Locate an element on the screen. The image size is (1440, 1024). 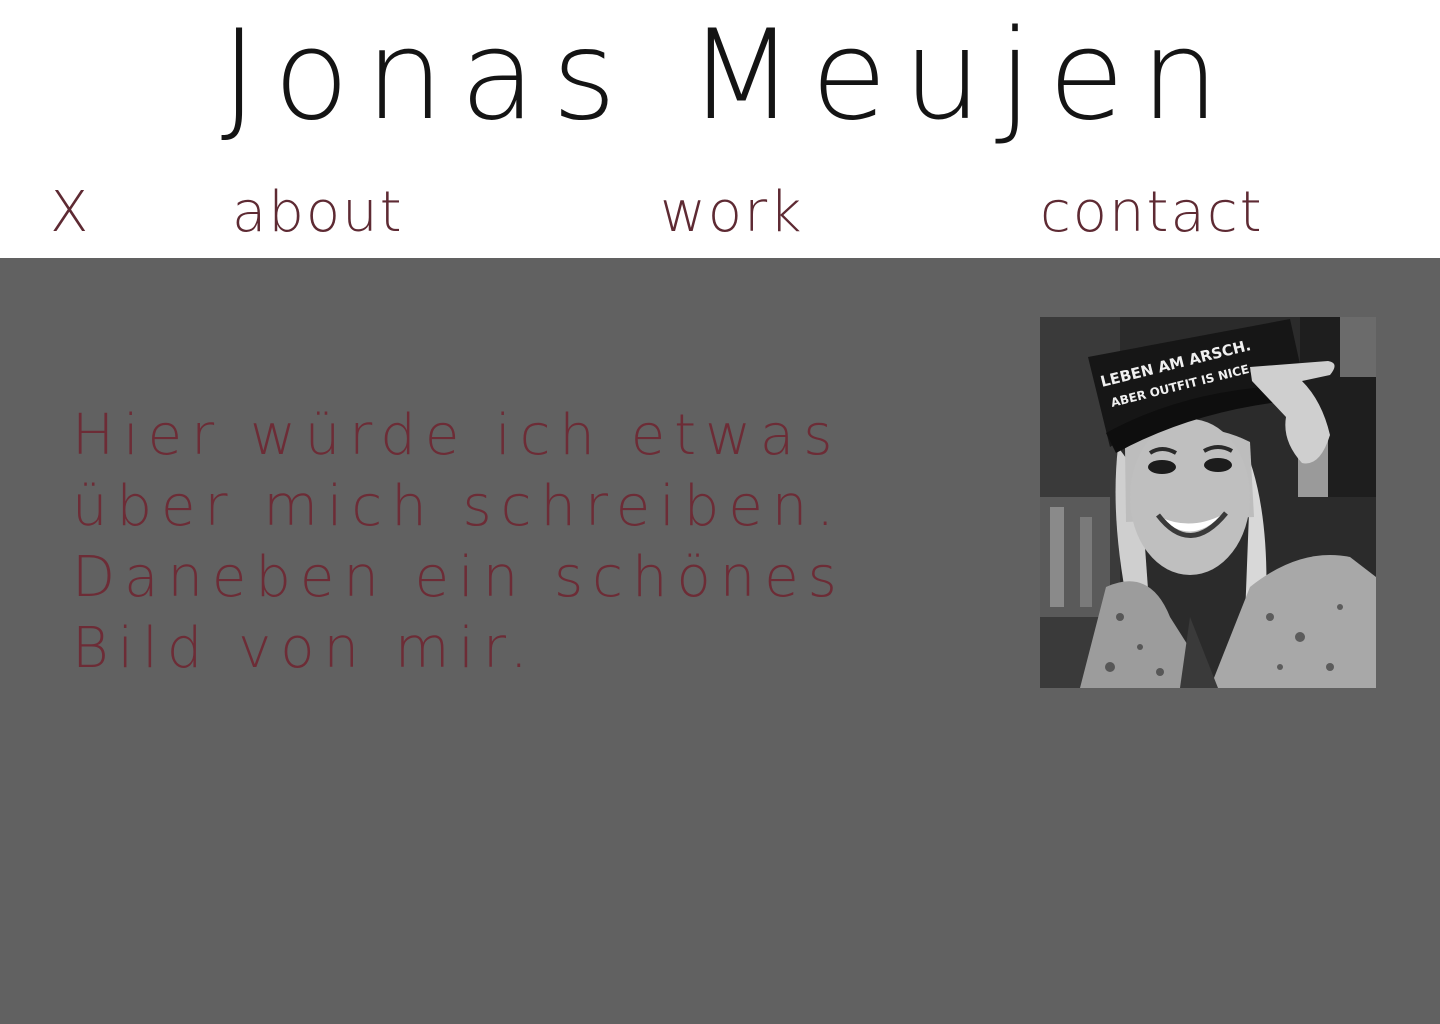
about-text-line: Hier würde ich etwas is located at coordinates (457, 435).